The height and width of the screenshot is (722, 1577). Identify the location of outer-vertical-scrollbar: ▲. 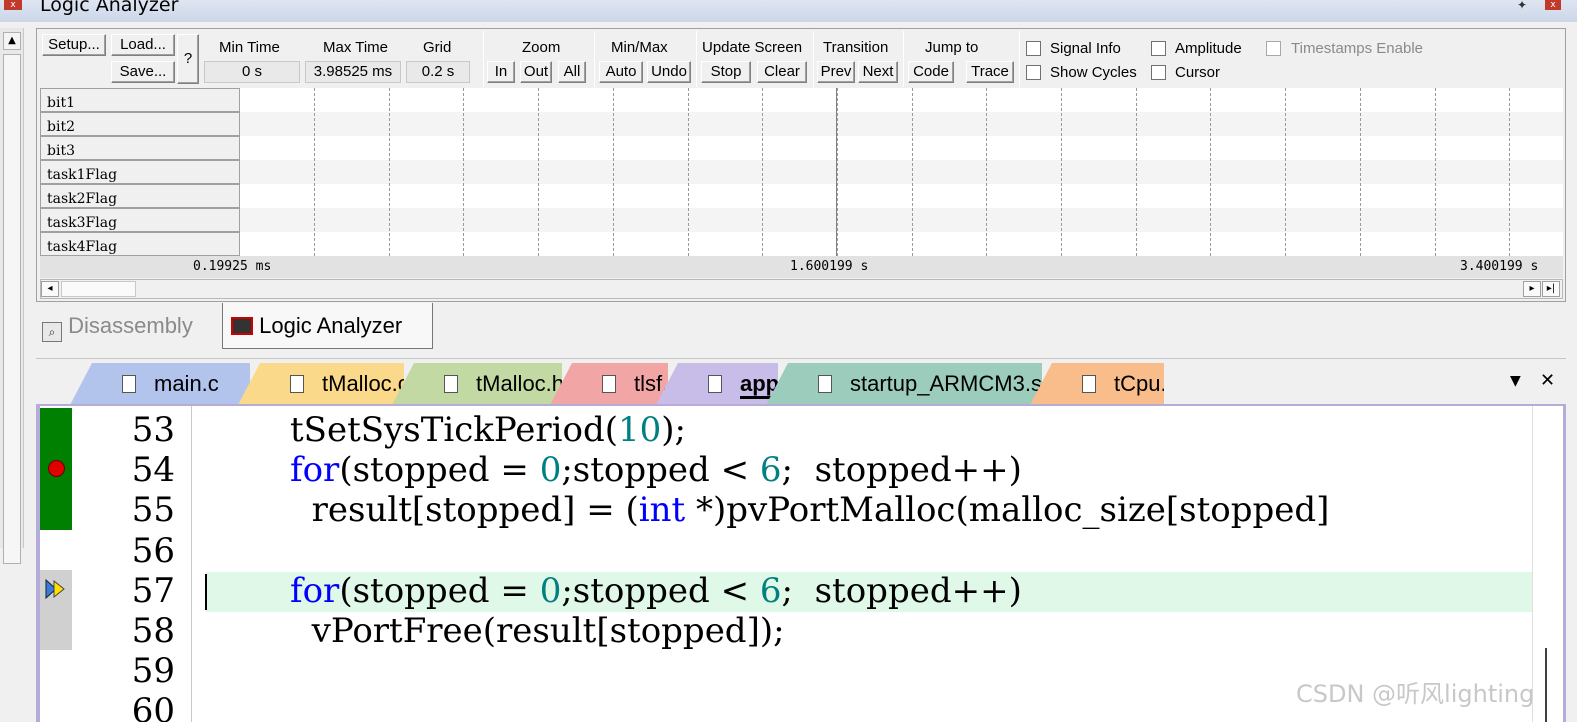
(12, 296).